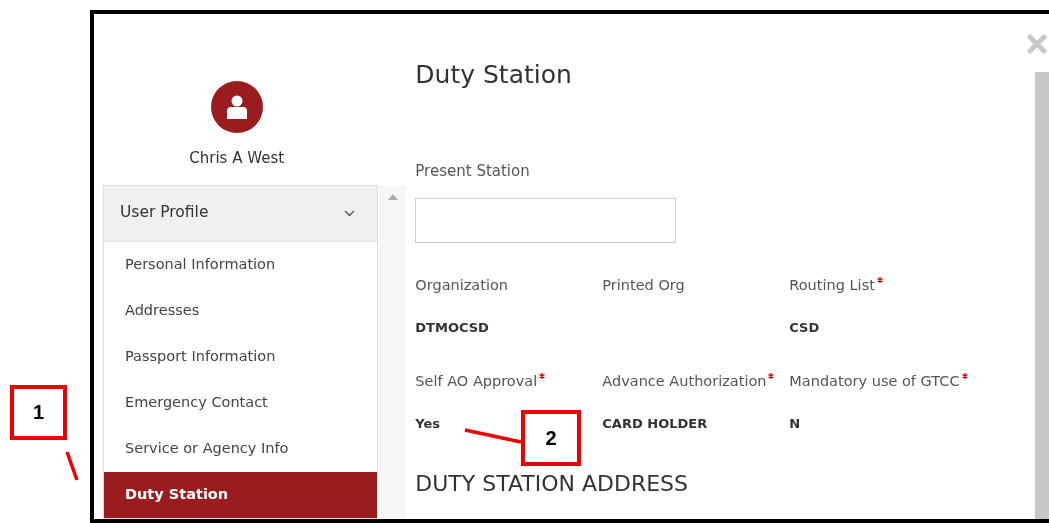  Describe the element at coordinates (476, 380) in the screenshot. I see `field-label: Self AO Approval` at that location.